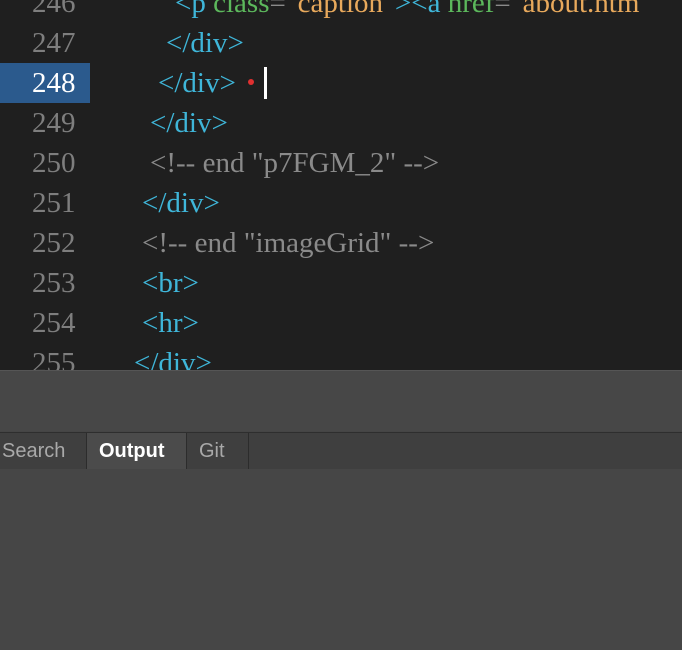 This screenshot has height=650, width=682. Describe the element at coordinates (341, 203) in the screenshot. I see `code-line-251: 251 </div>` at that location.